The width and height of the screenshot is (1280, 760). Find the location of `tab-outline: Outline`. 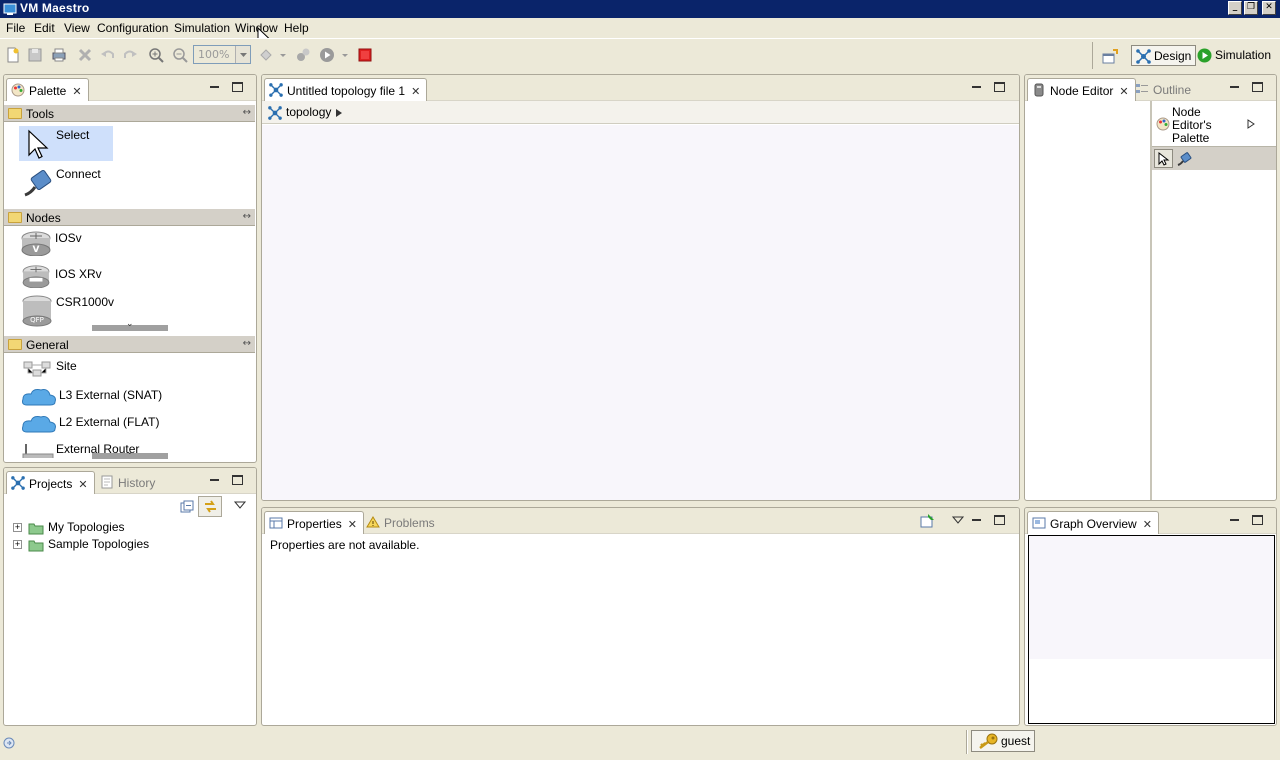

tab-outline: Outline is located at coordinates (1164, 89).